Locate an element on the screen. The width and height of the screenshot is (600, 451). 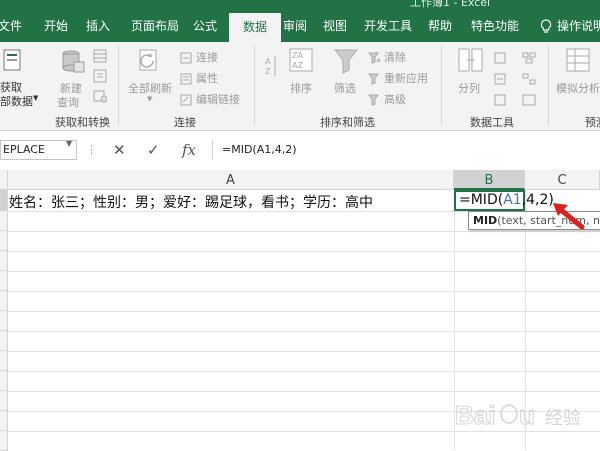
get-data-icon is located at coordinates (13, 62).